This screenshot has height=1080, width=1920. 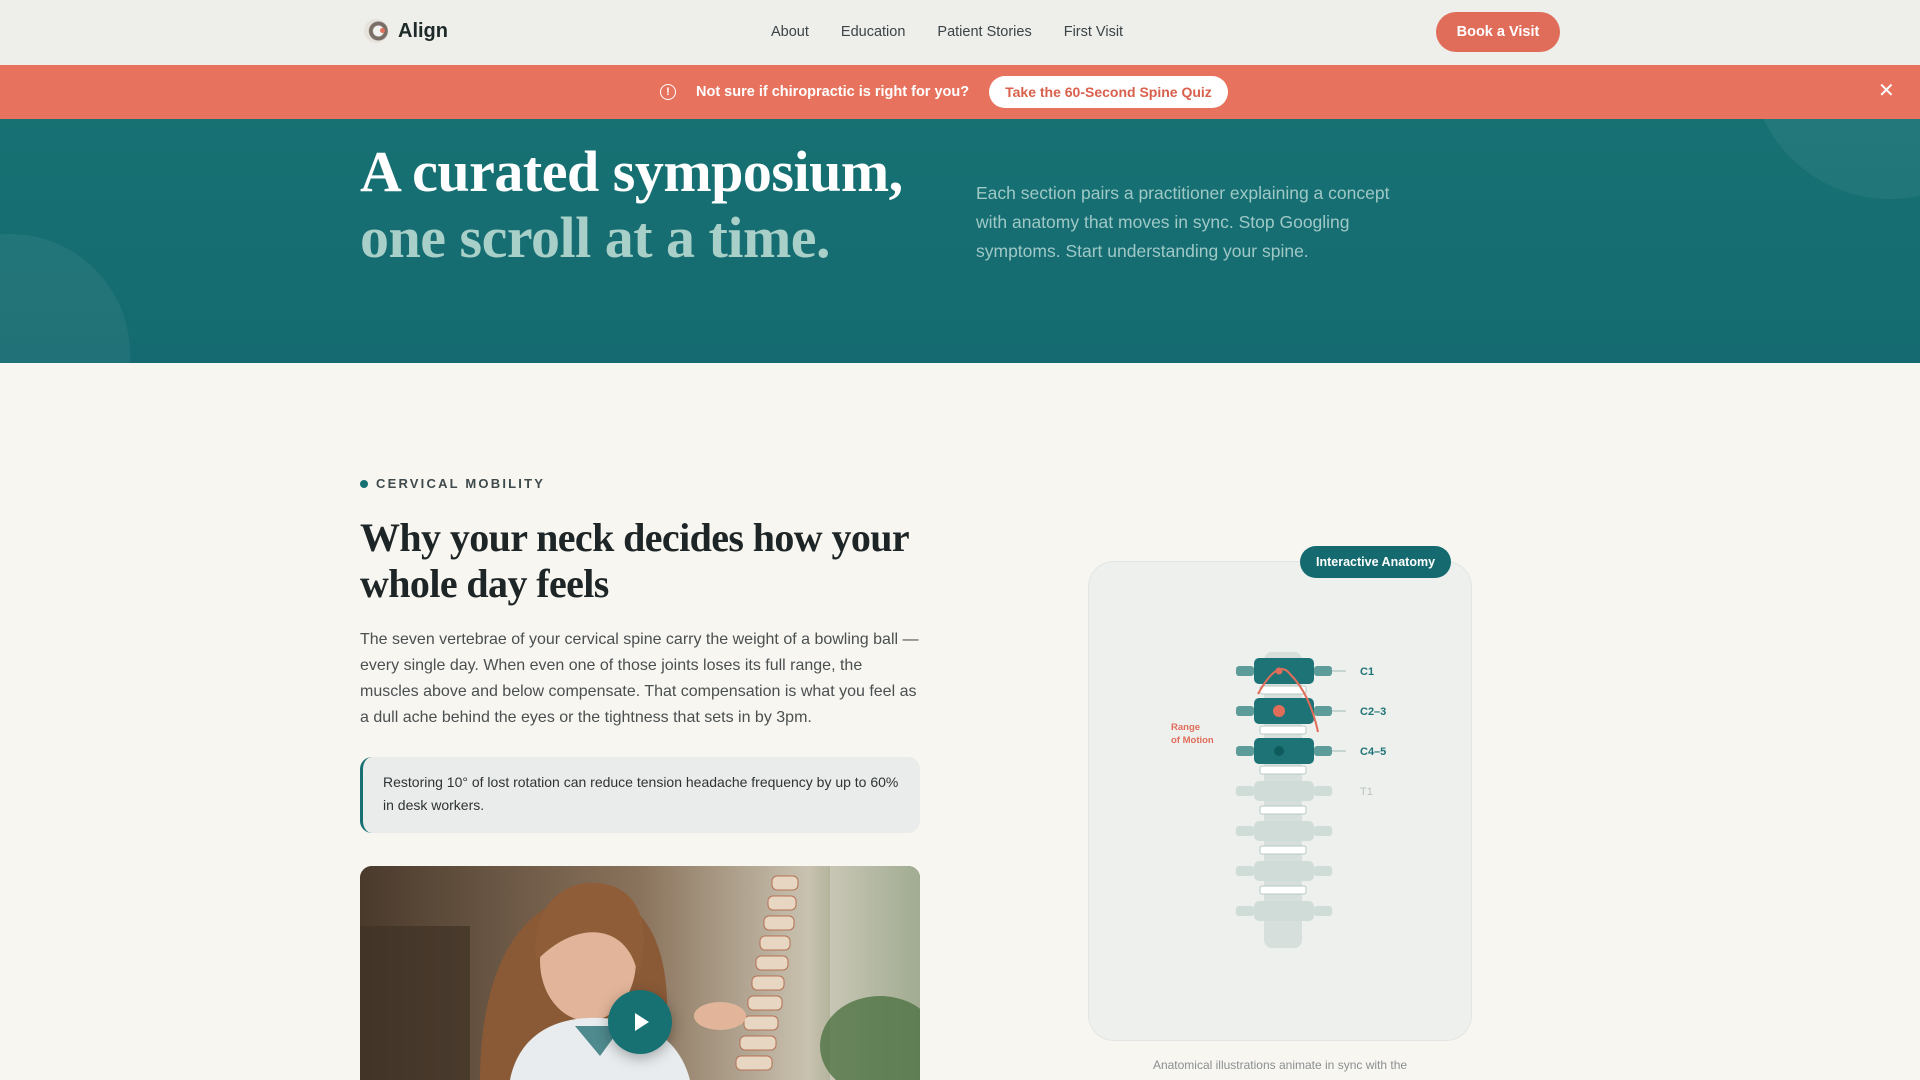 I want to click on nav-link-education: Education, so click(x=873, y=32).